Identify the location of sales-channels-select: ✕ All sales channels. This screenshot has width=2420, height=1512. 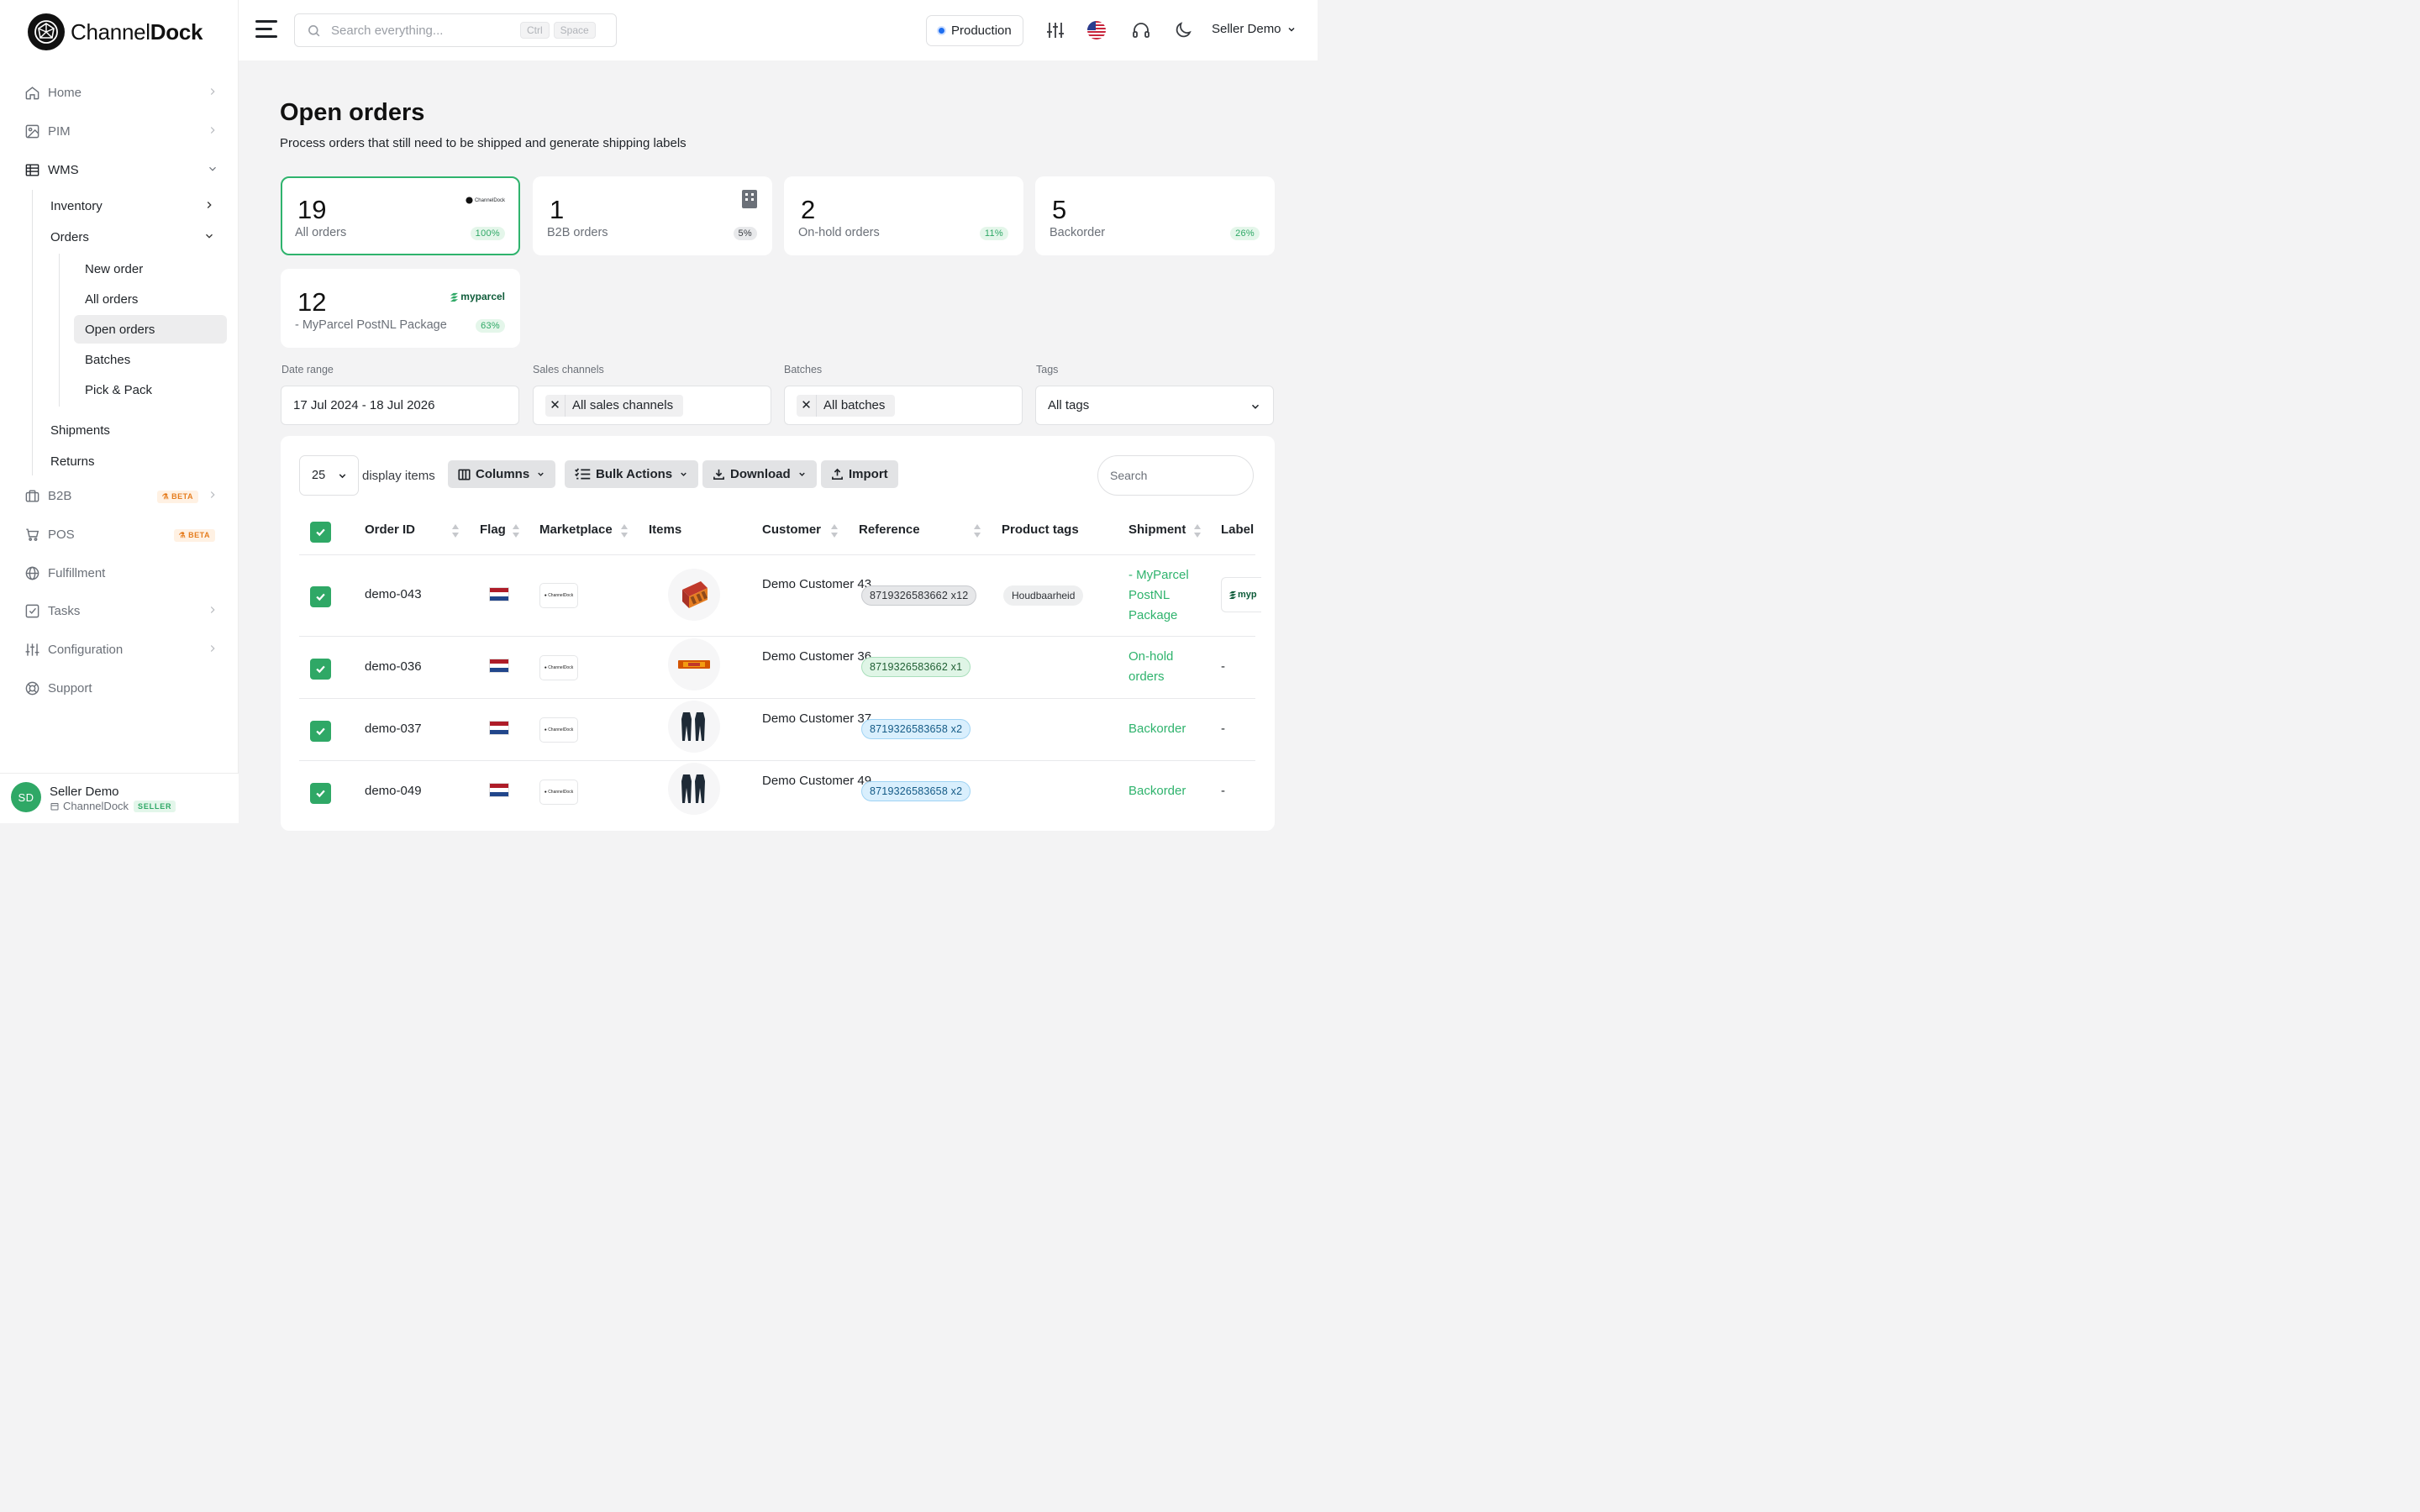
(652, 405).